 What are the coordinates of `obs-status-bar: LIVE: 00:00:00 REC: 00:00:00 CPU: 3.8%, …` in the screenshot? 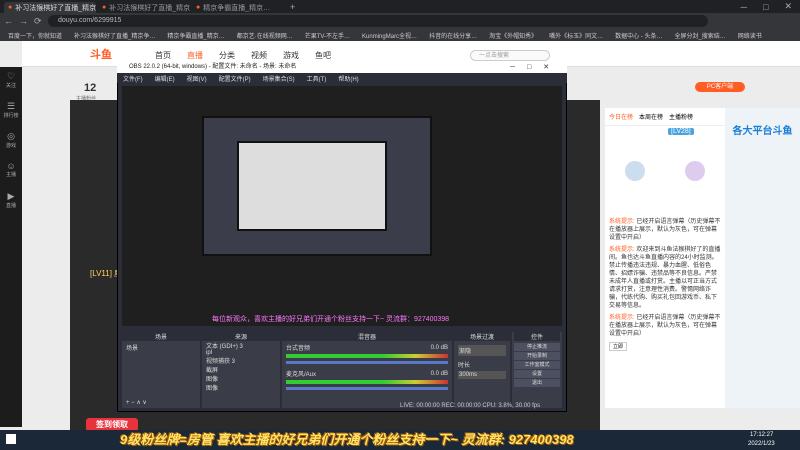 It's located at (470, 406).